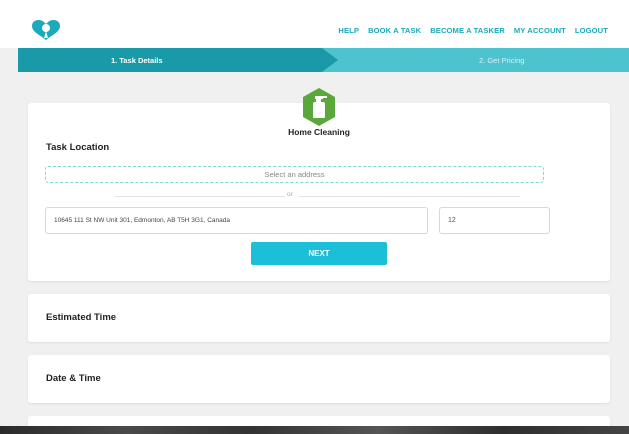 This screenshot has width=629, height=434. I want to click on nav-book-task-link: BOOK A TASK, so click(394, 30).